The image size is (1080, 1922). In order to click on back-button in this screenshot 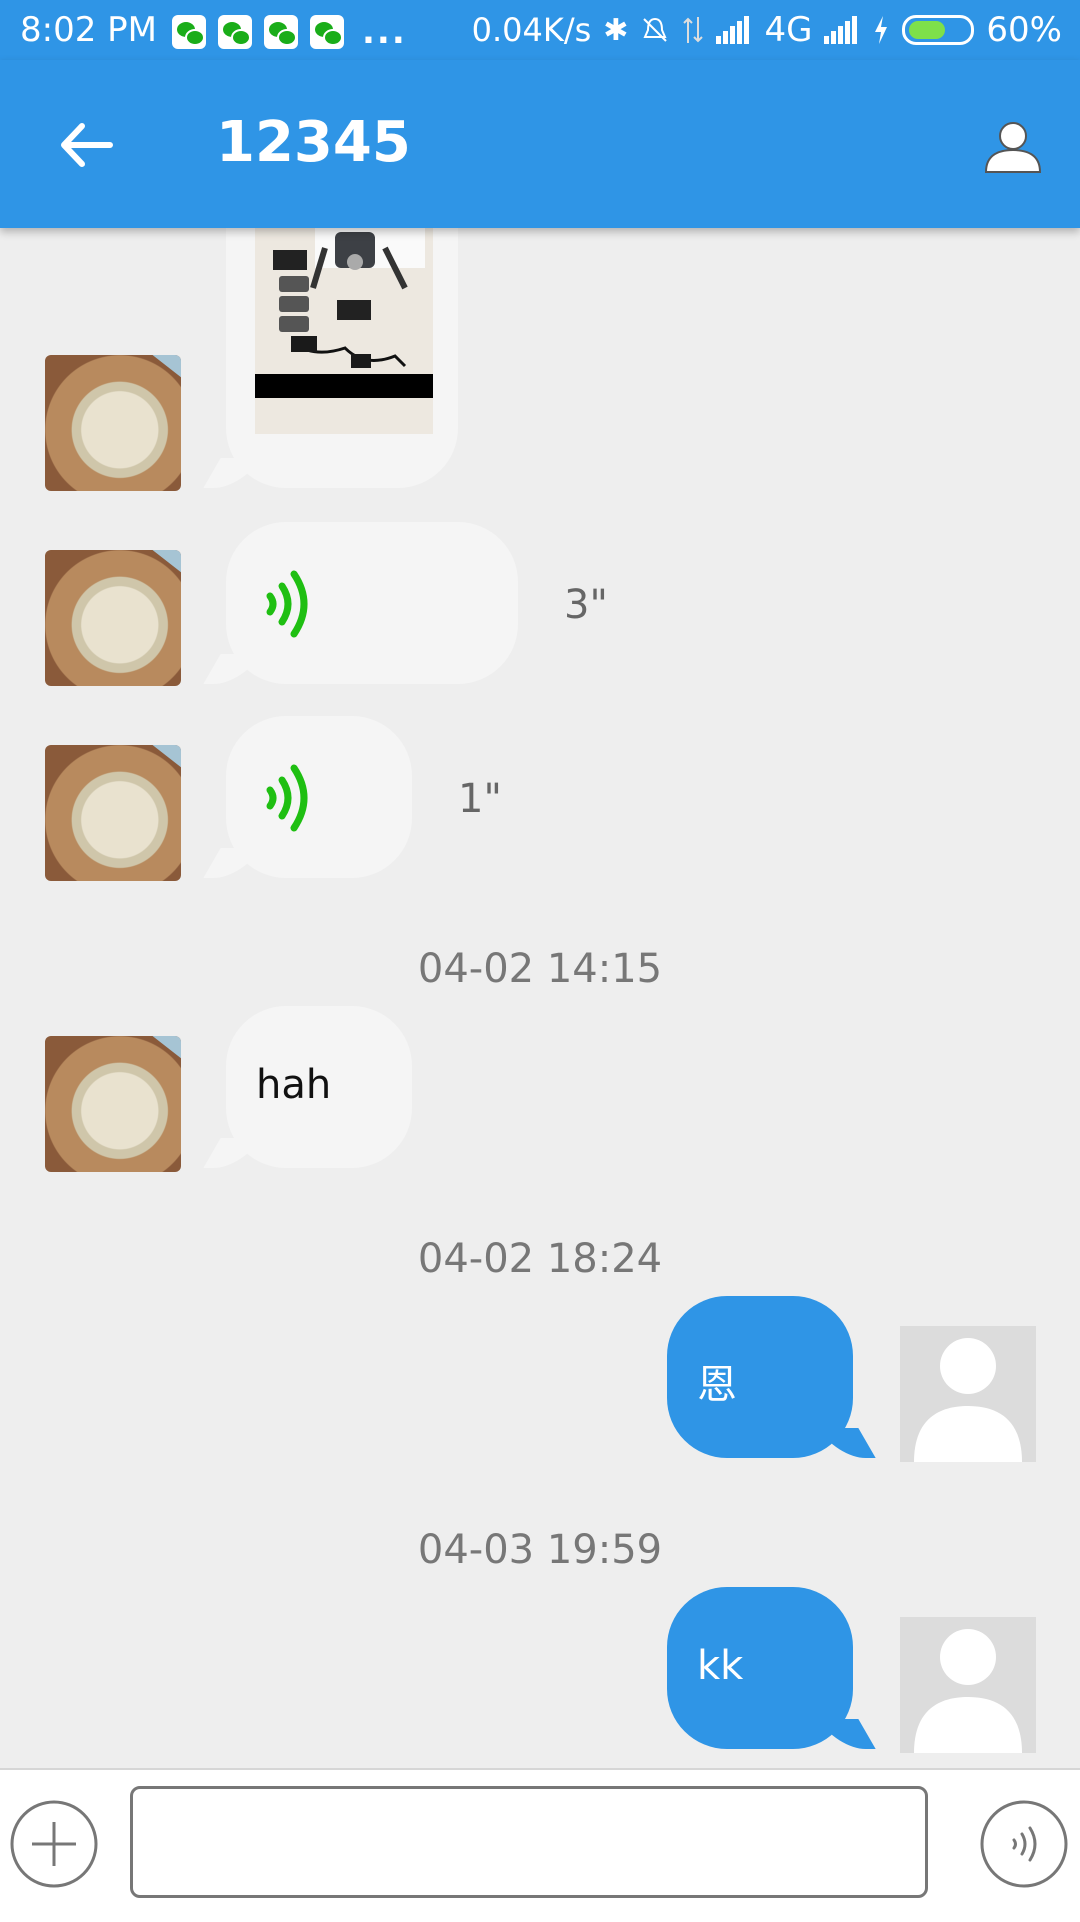, I will do `click(87, 145)`.